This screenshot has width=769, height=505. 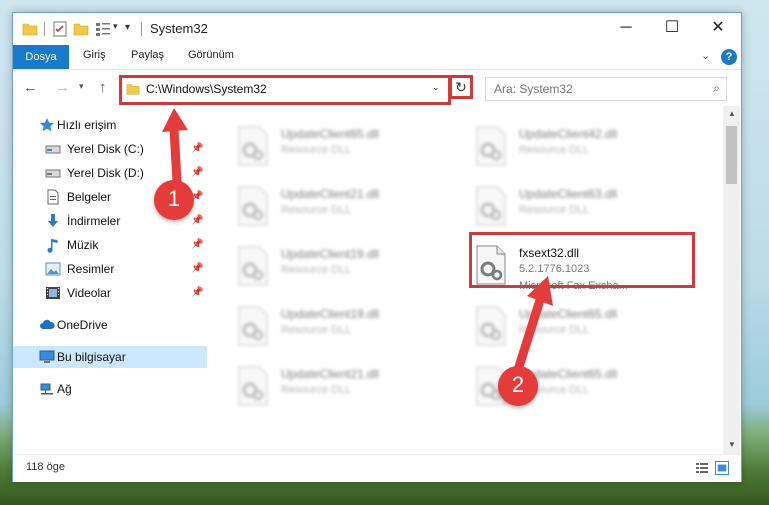 What do you see at coordinates (47, 356) in the screenshot?
I see `computer-icon` at bounding box center [47, 356].